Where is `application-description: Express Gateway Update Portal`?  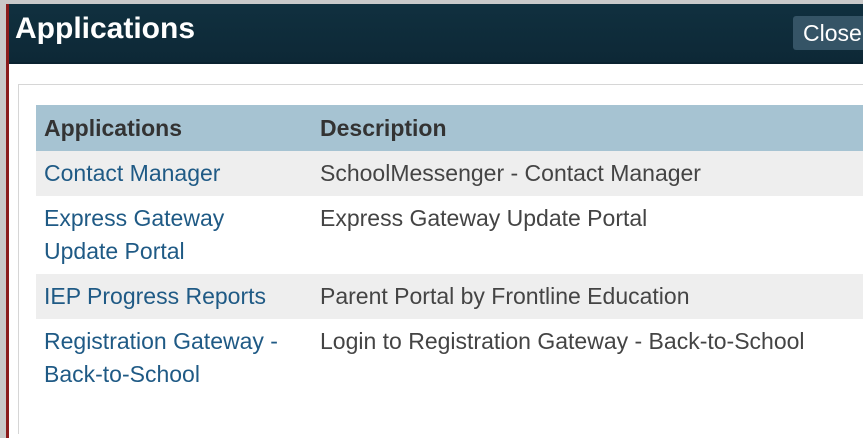 application-description: Express Gateway Update Portal is located at coordinates (484, 218).